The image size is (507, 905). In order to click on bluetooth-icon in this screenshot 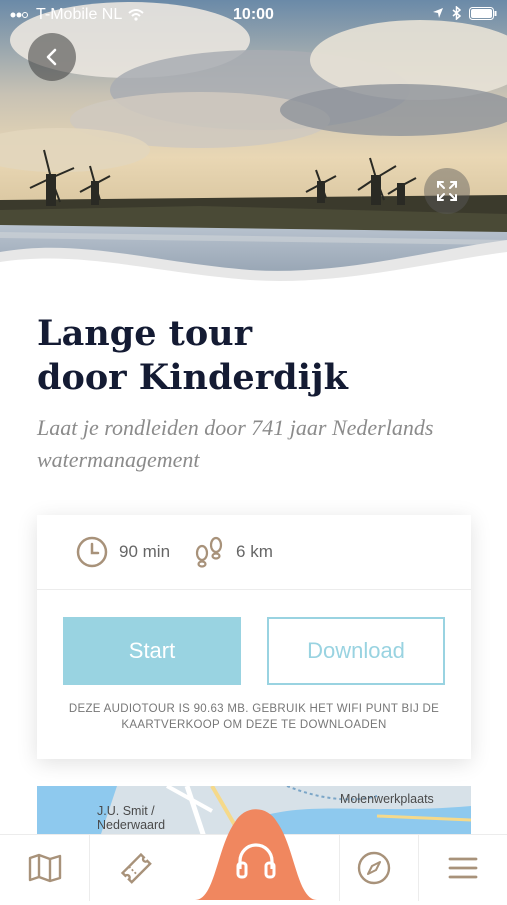, I will do `click(456, 13)`.